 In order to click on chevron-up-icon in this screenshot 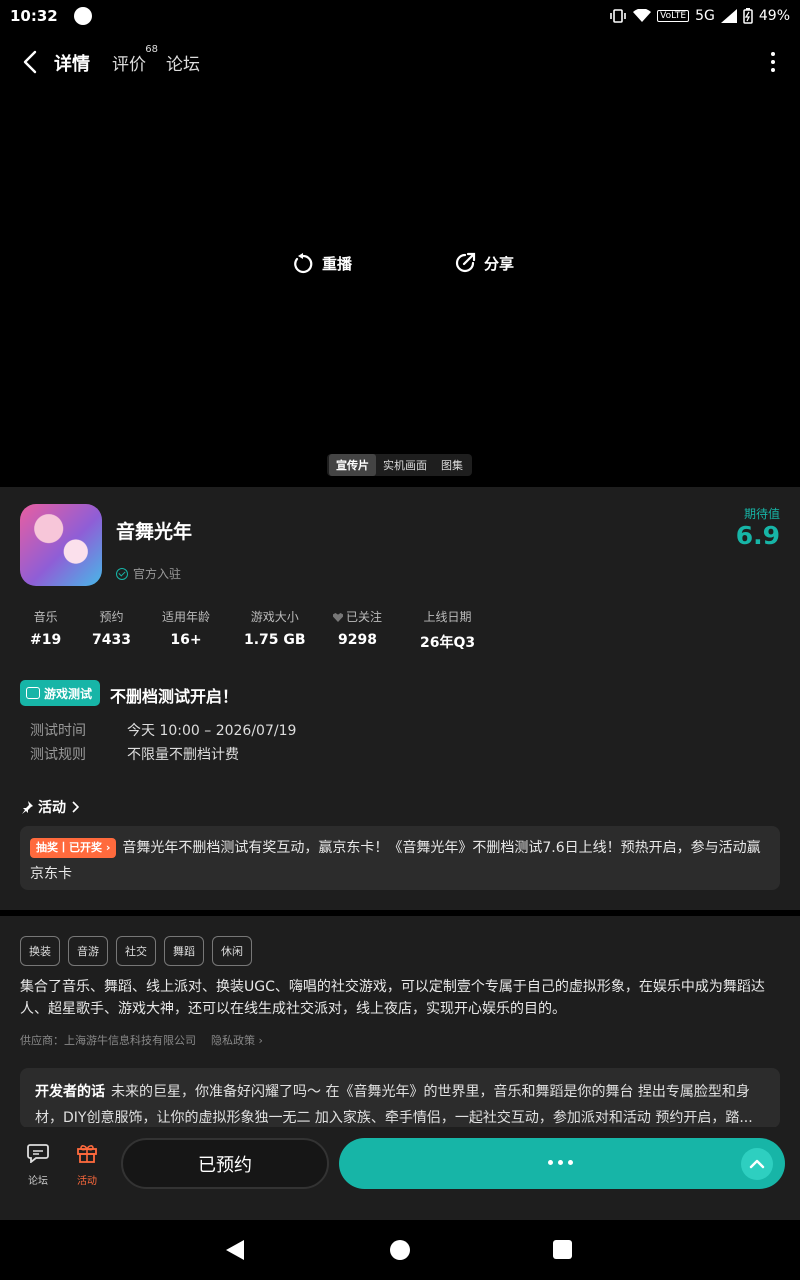, I will do `click(757, 1164)`.